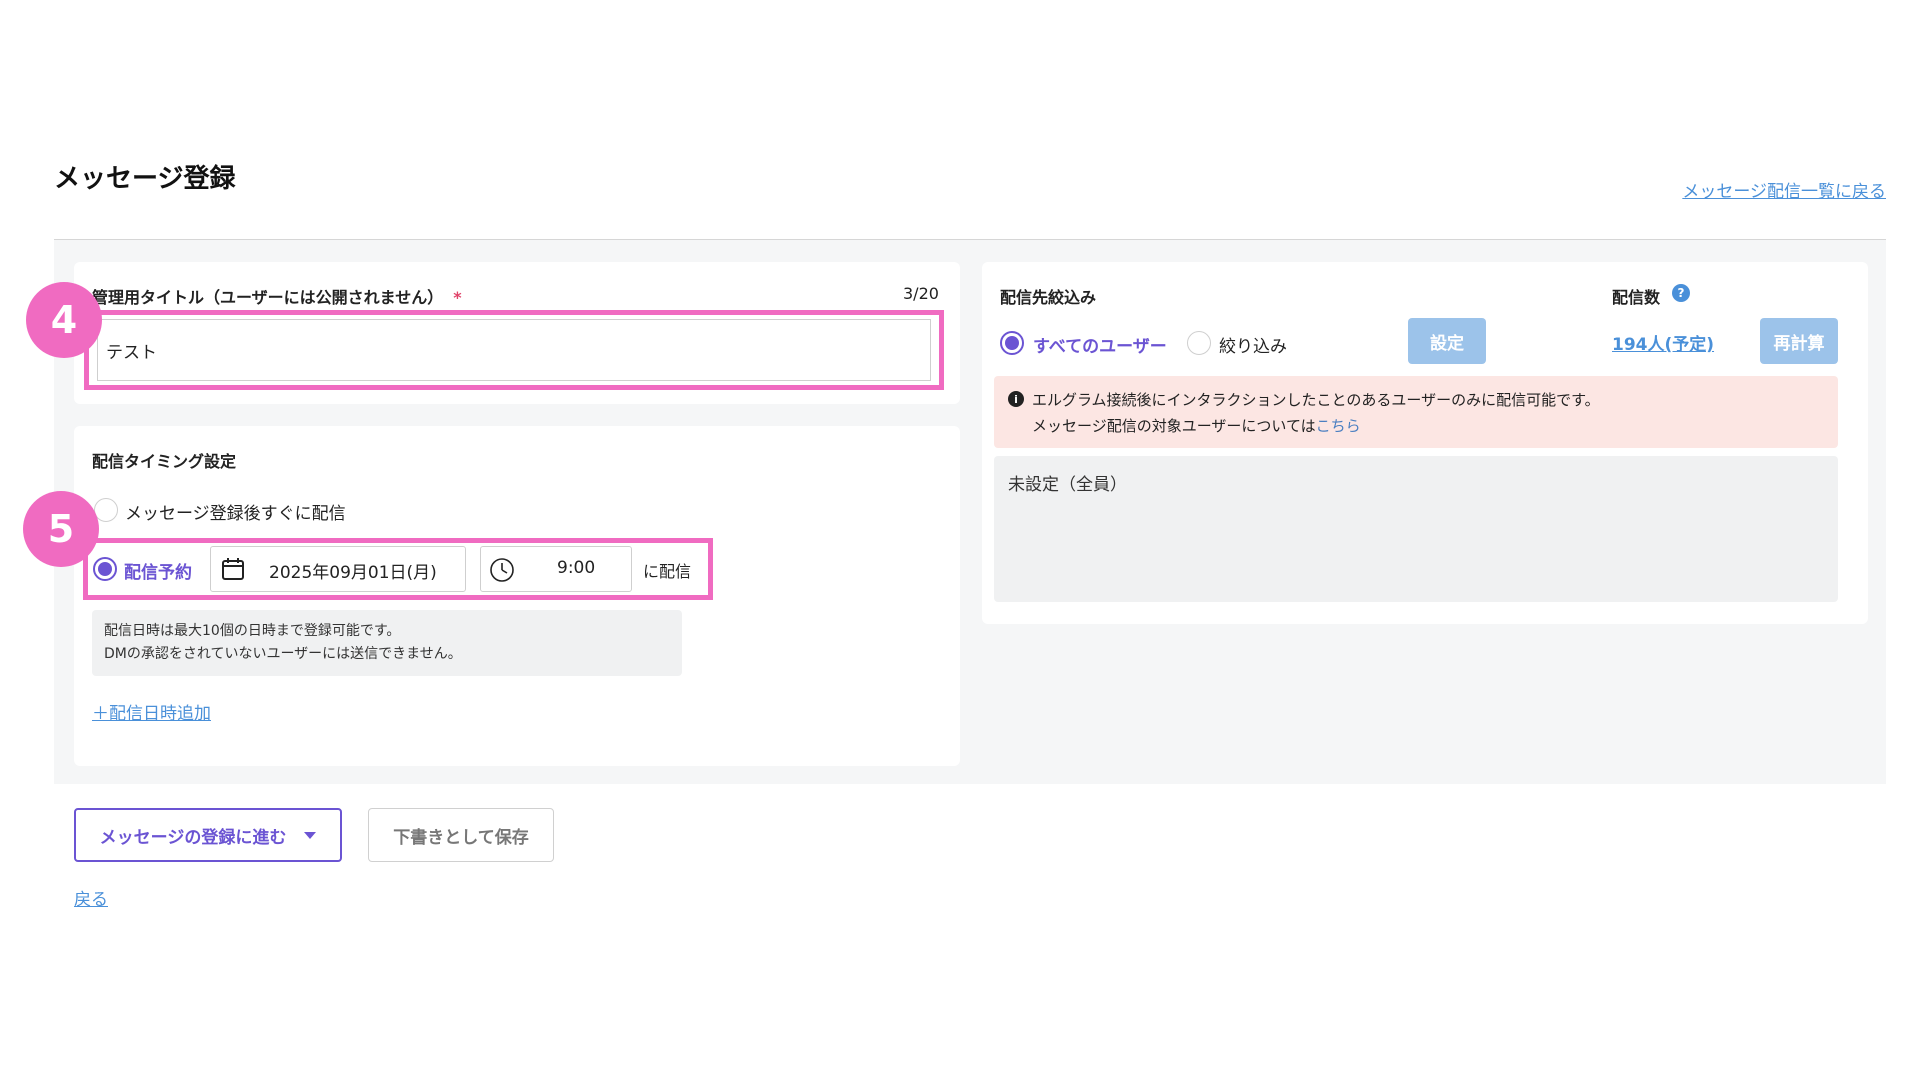 The width and height of the screenshot is (1920, 1080). I want to click on alert-line2: メッセージ配信の対象ユーザーについてはこちら, so click(1196, 425).